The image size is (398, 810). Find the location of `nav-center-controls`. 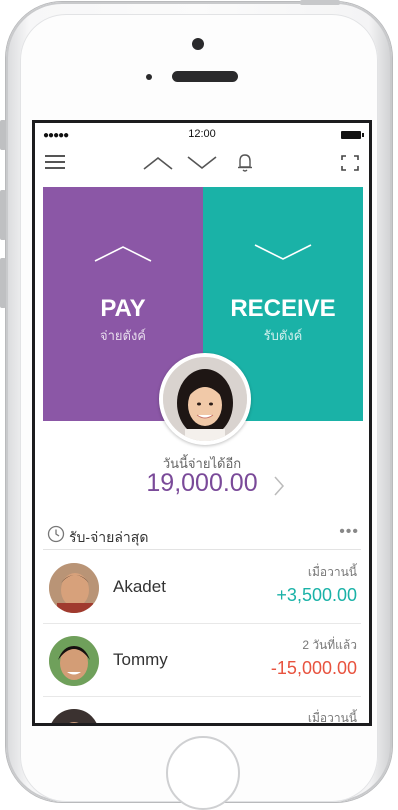

nav-center-controls is located at coordinates (204, 164).